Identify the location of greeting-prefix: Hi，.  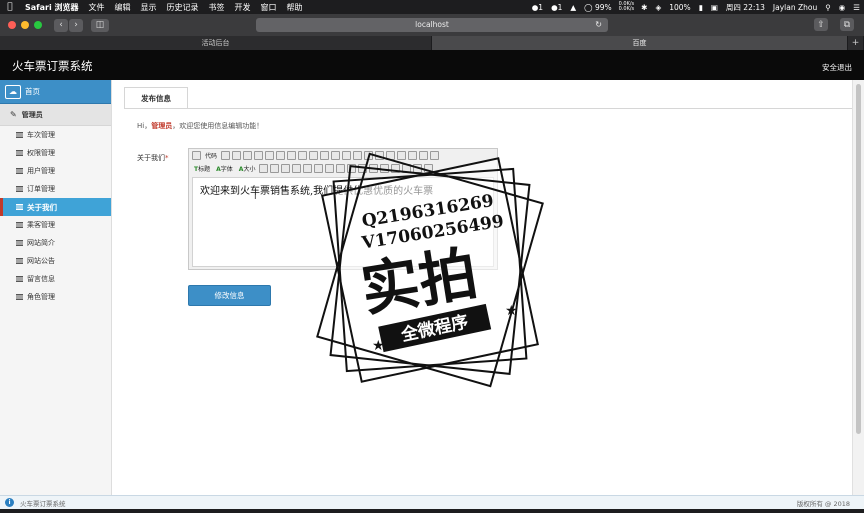
(144, 126).